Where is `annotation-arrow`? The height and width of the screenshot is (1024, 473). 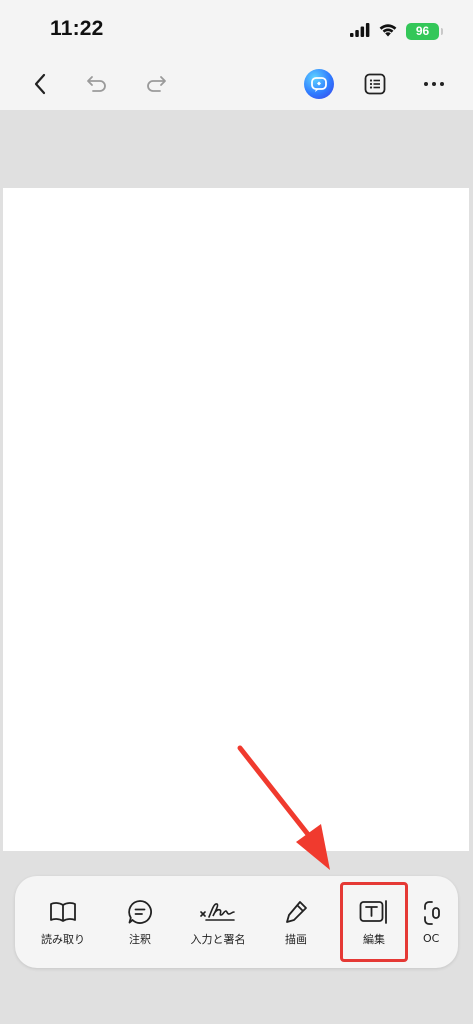
annotation-arrow is located at coordinates (283, 807).